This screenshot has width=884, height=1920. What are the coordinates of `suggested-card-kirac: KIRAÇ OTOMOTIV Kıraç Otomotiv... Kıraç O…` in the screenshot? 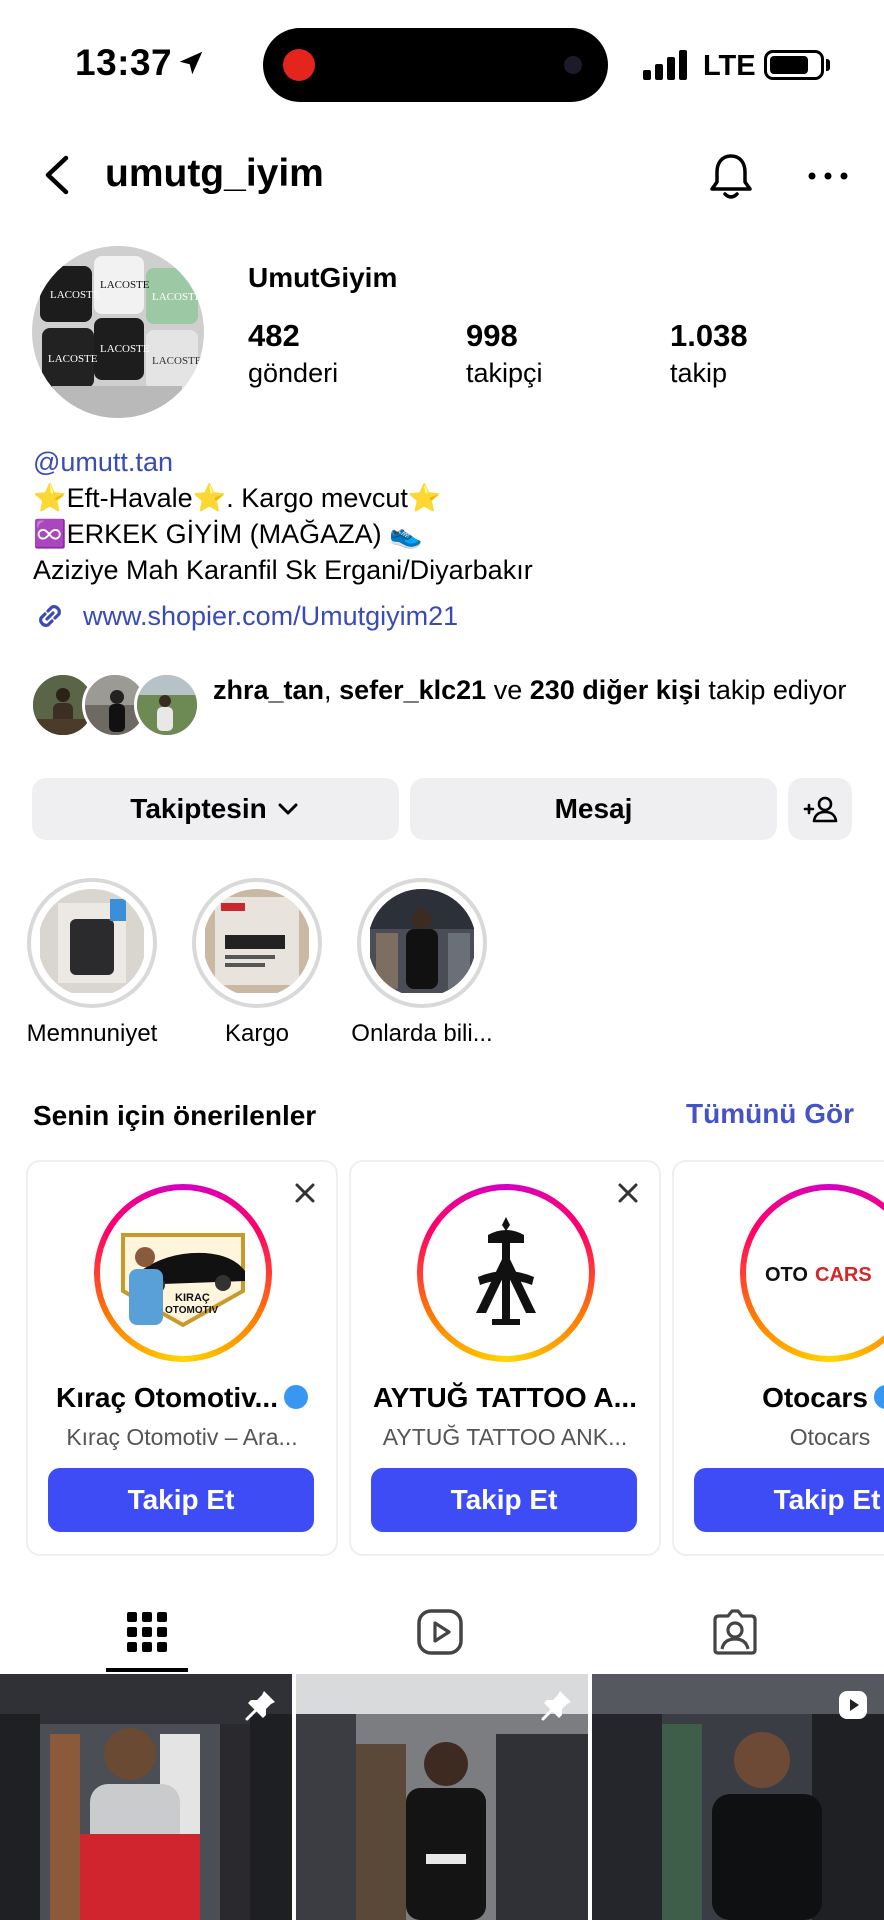 It's located at (182, 1358).